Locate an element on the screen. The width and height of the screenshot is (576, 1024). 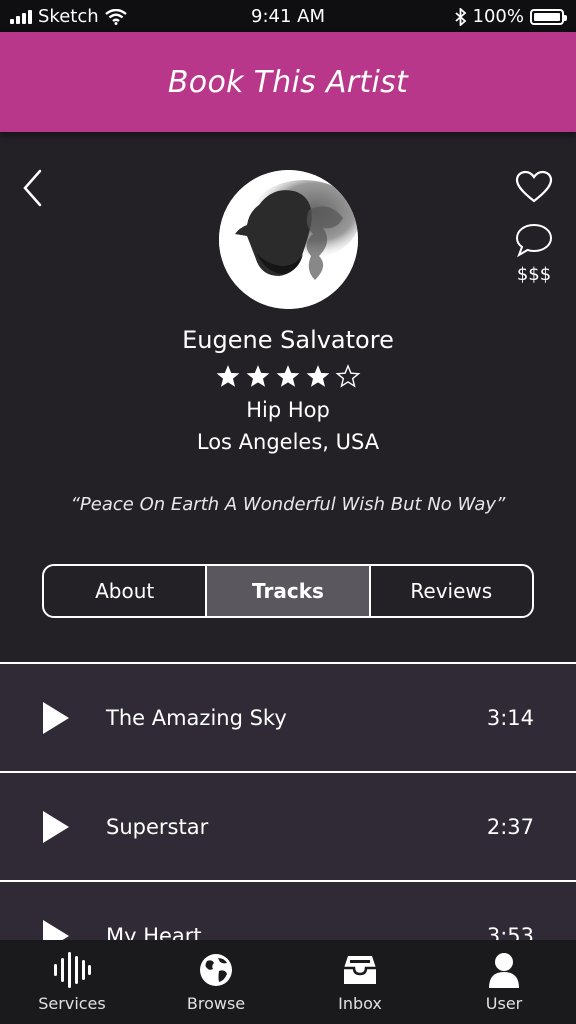
tab-browse: Browse is located at coordinates (216, 982).